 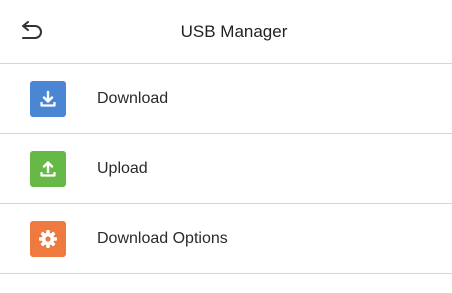 I want to click on gear-icon, so click(x=48, y=239).